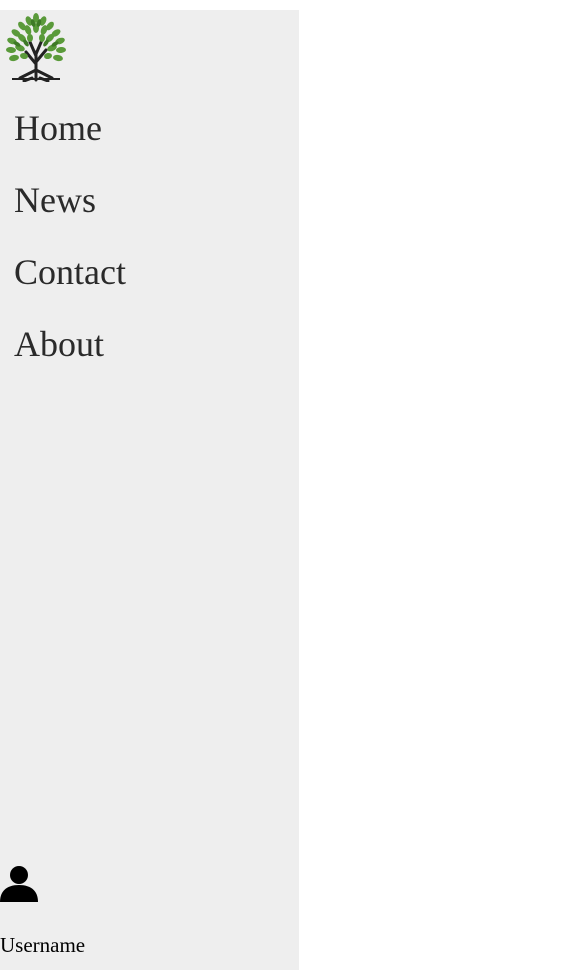  Describe the element at coordinates (70, 136) in the screenshot. I see `nav-item-home: Home` at that location.